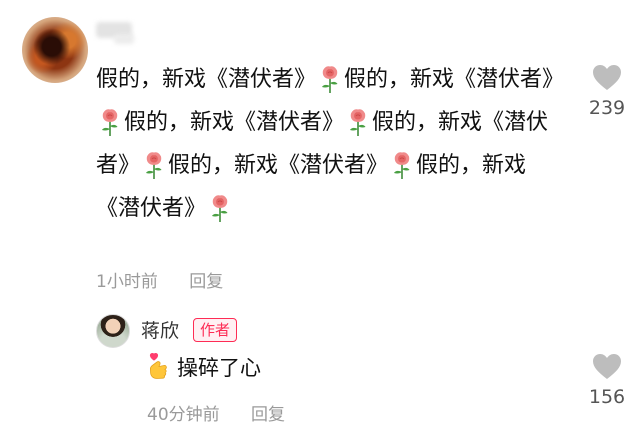 The height and width of the screenshot is (434, 641). What do you see at coordinates (206, 282) in the screenshot?
I see `reply-button: 回复` at bounding box center [206, 282].